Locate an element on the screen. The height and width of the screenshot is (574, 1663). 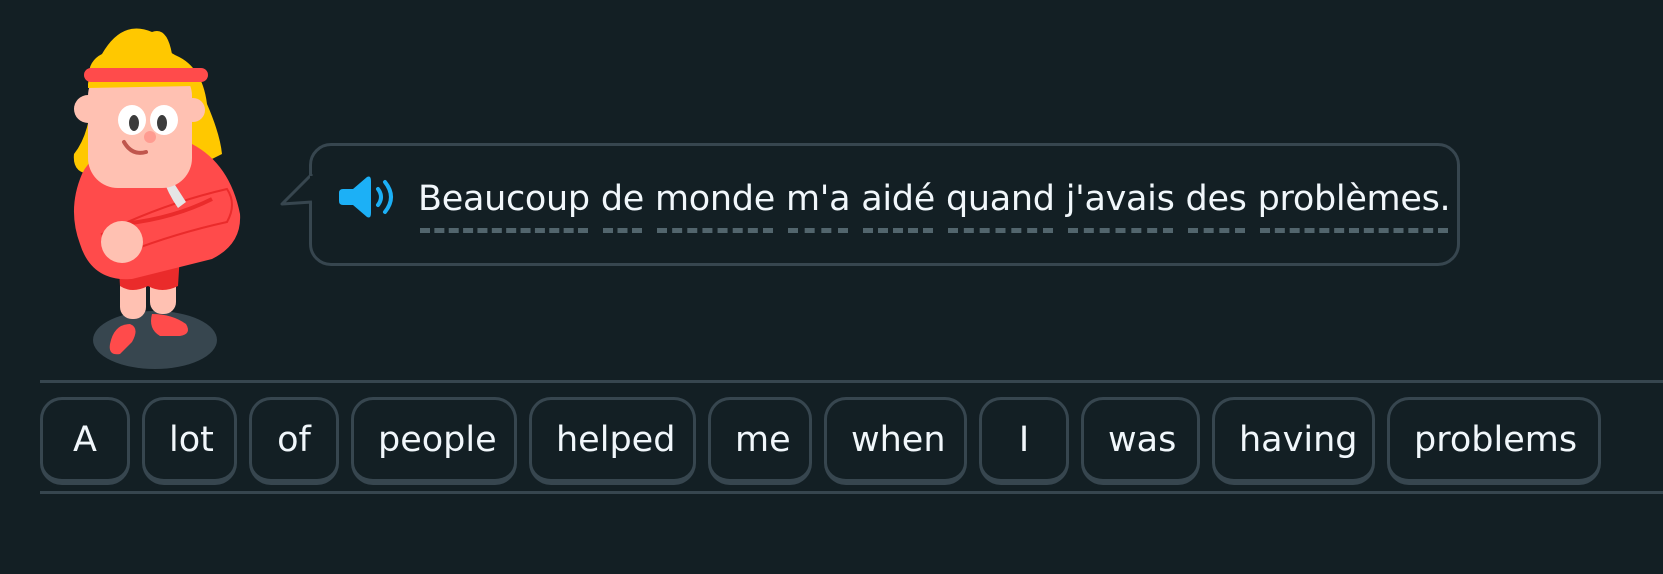
prompt-word: monde is located at coordinates (715, 204).